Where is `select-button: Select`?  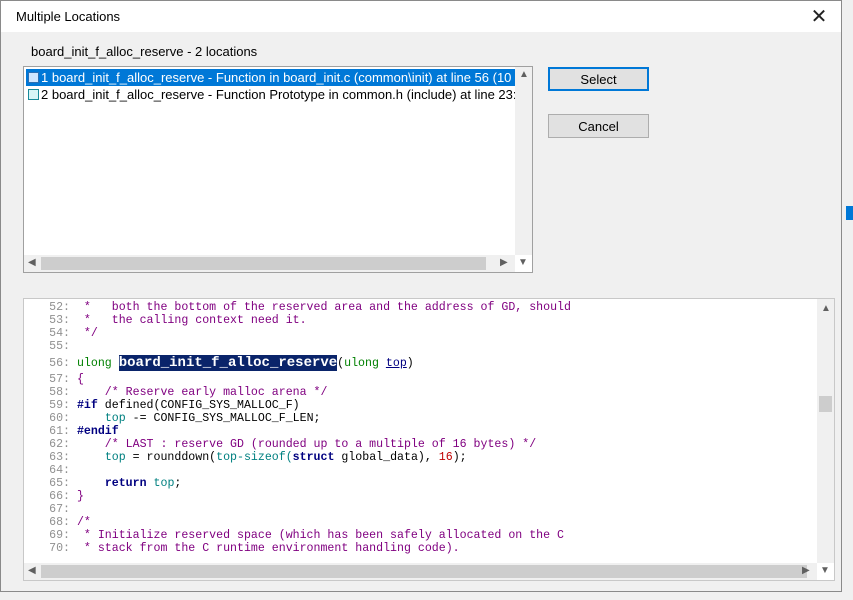 select-button: Select is located at coordinates (598, 79).